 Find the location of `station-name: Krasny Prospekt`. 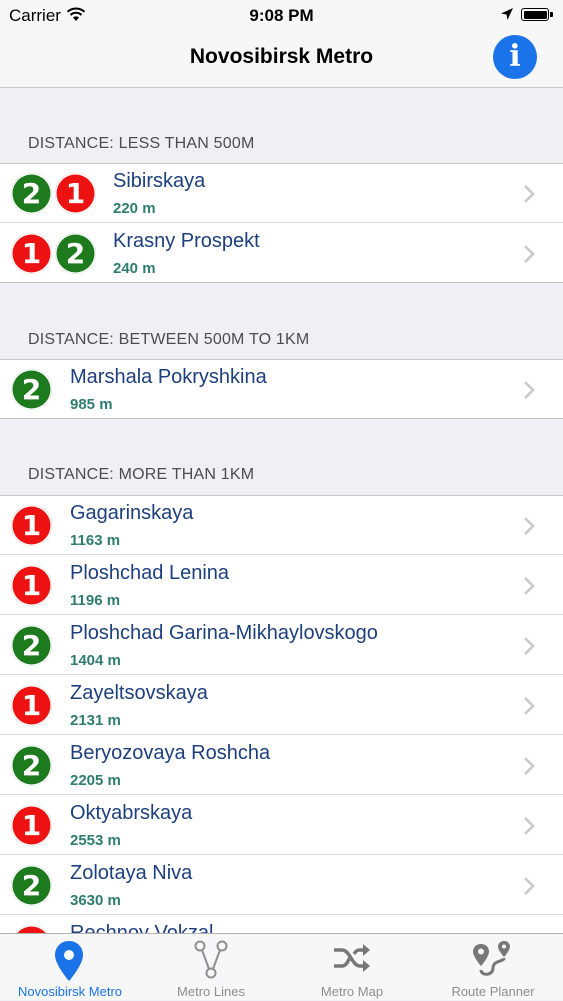

station-name: Krasny Prospekt is located at coordinates (186, 241).